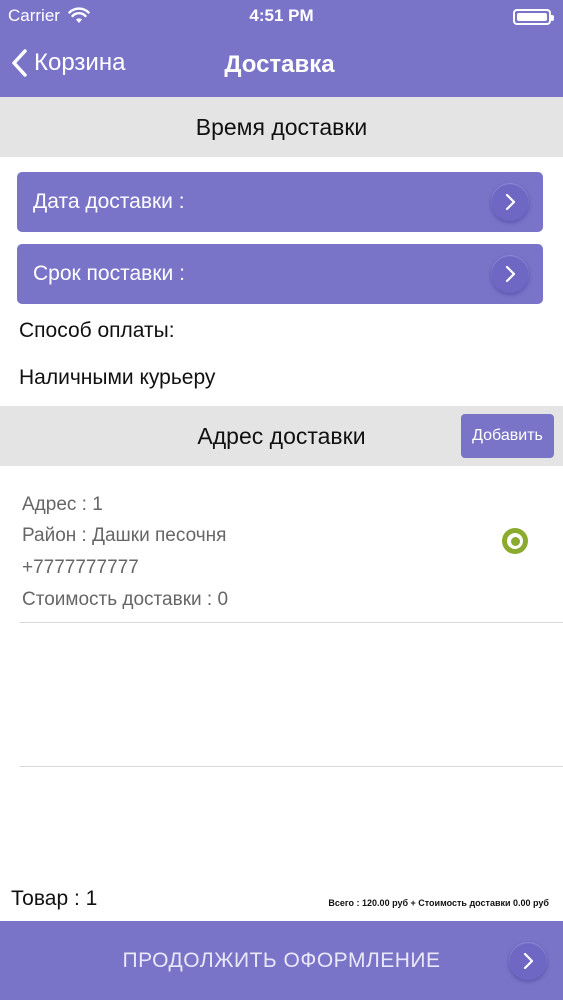 This screenshot has width=563, height=1000. Describe the element at coordinates (507, 436) in the screenshot. I see `add-address-button: Добавить` at that location.